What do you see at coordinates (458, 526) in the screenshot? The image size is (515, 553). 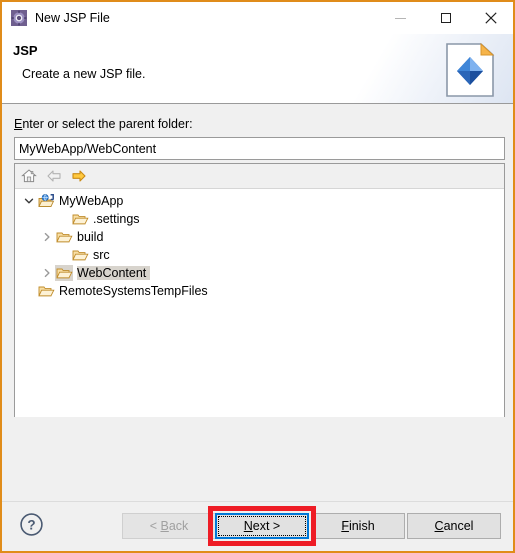 I see `cancel-button-label: ancel` at bounding box center [458, 526].